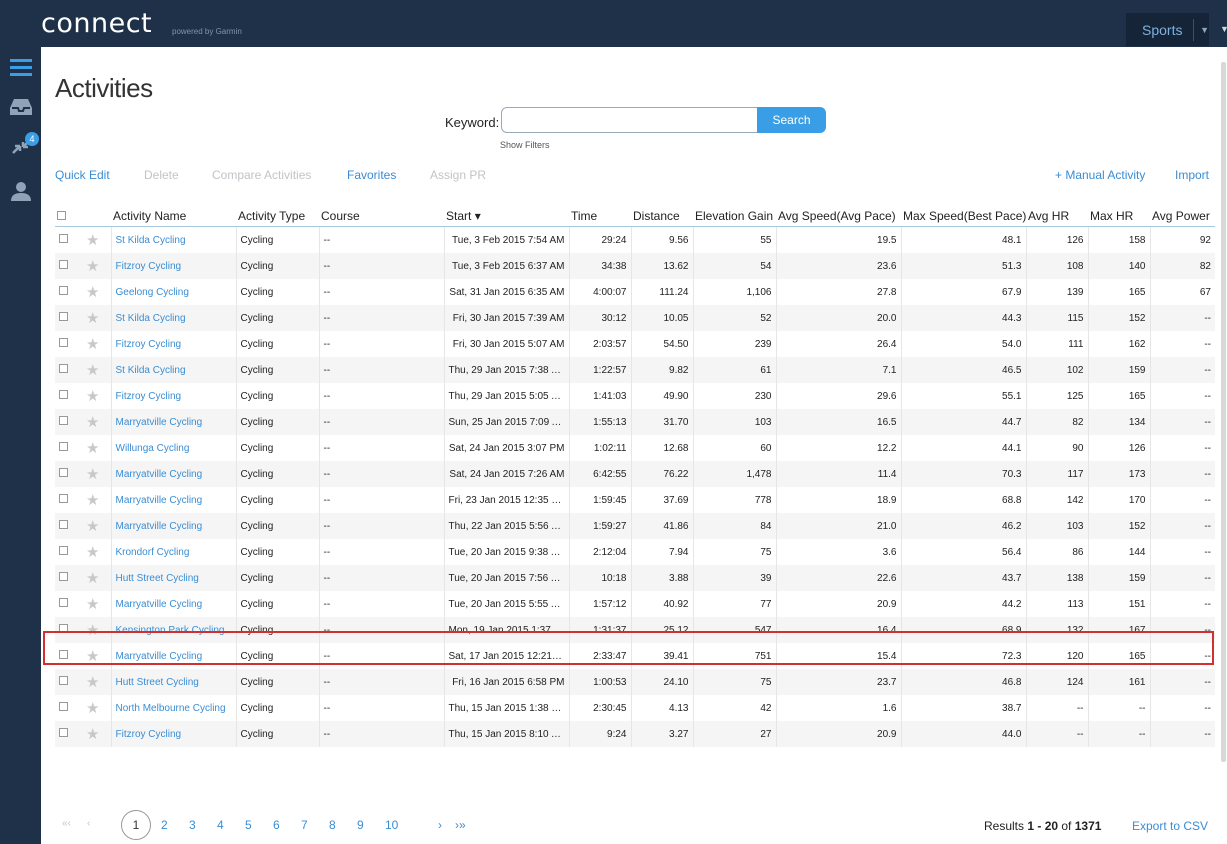  Describe the element at coordinates (1182, 216) in the screenshot. I see `column-header: Avg Power` at that location.